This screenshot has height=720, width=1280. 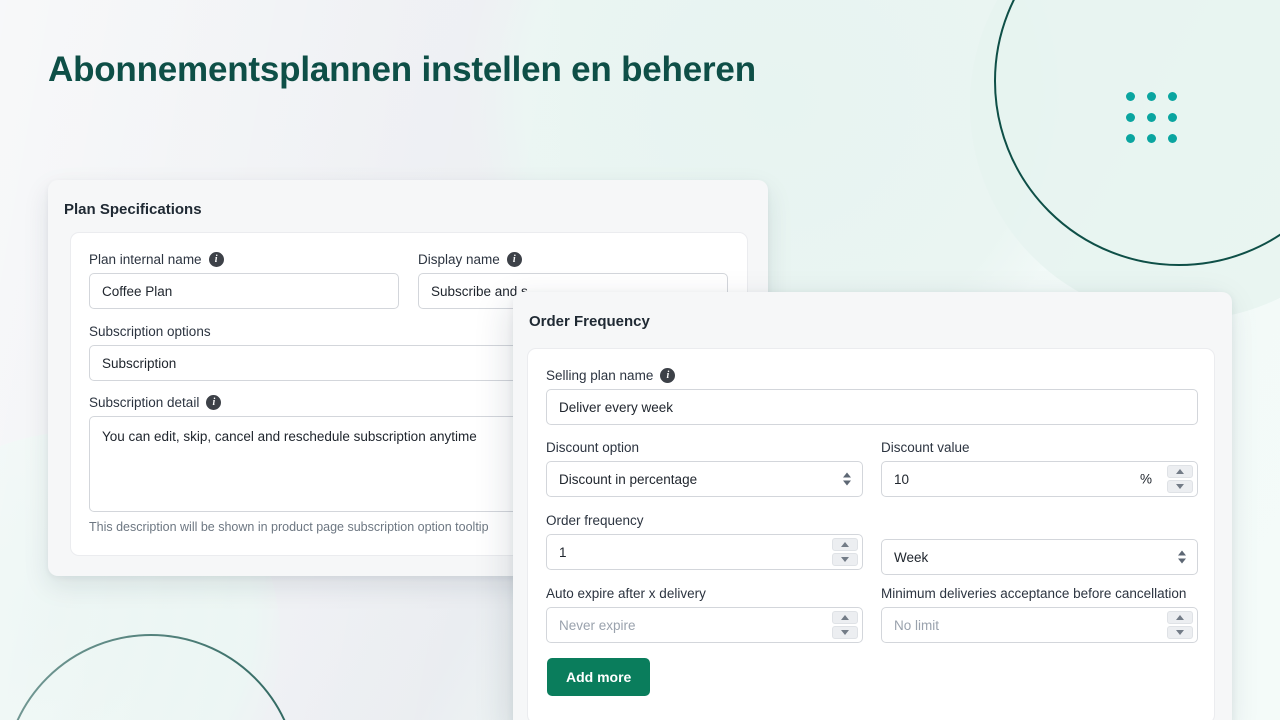 What do you see at coordinates (133, 209) in the screenshot?
I see `plan-specifications-heading: Plan Specifications` at bounding box center [133, 209].